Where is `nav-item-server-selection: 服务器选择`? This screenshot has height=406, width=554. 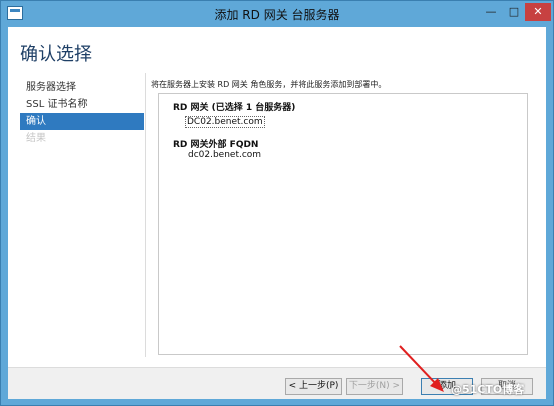 nav-item-server-selection: 服务器选择 is located at coordinates (82, 87).